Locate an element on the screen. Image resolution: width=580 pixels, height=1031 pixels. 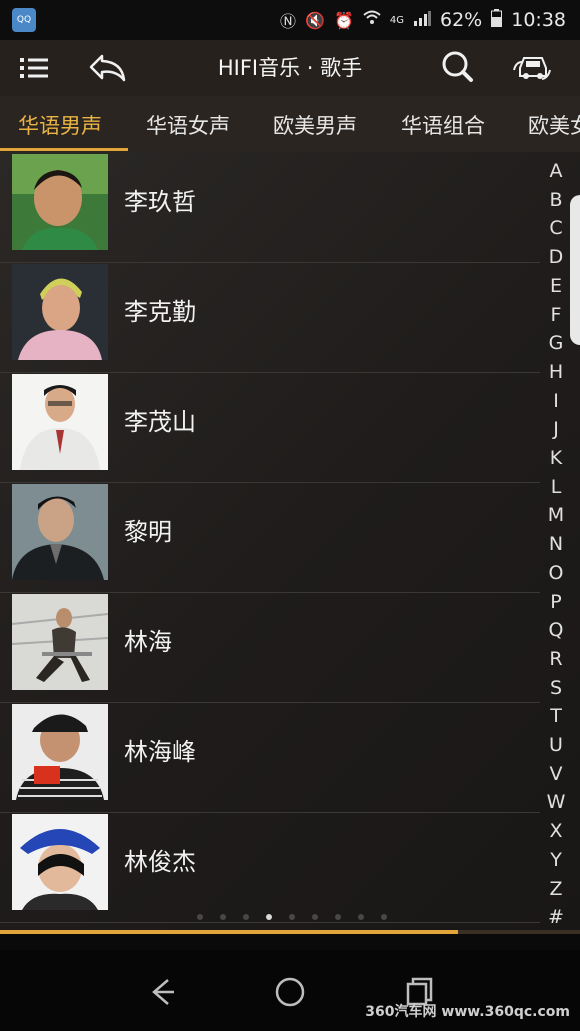
network-type: 4G is located at coordinates (396, 20).